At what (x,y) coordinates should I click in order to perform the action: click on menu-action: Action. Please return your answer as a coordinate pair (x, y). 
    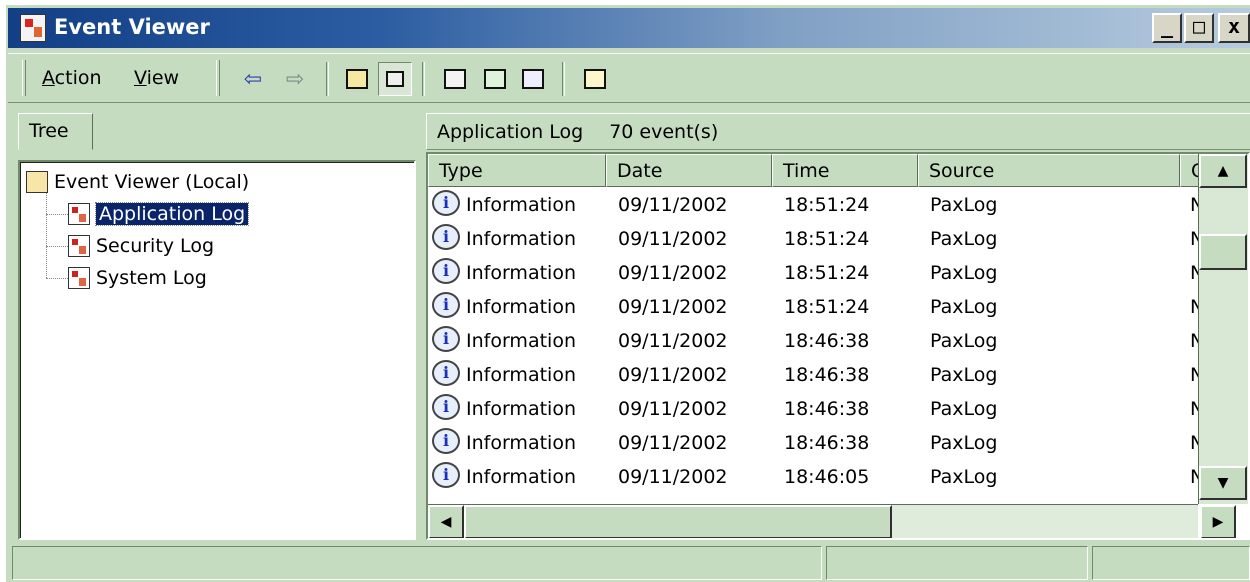
    Looking at the image, I should click on (72, 78).